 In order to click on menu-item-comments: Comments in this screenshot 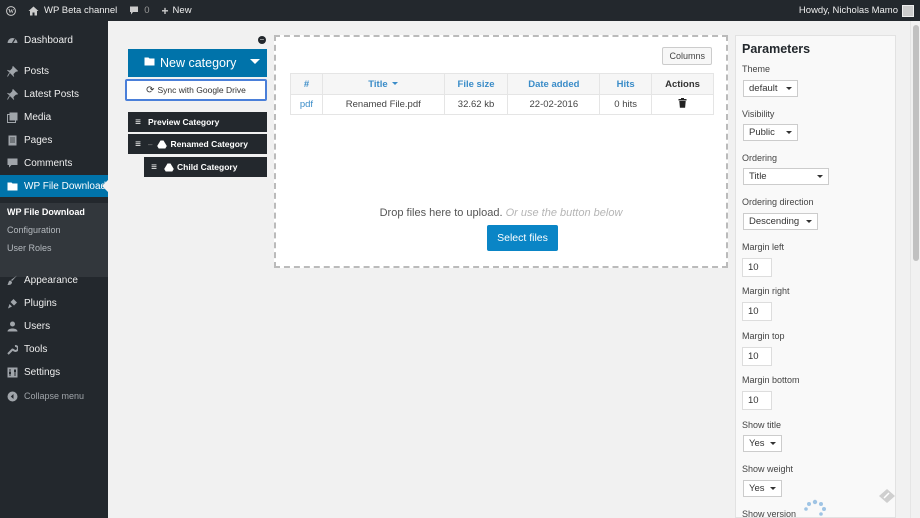, I will do `click(54, 163)`.